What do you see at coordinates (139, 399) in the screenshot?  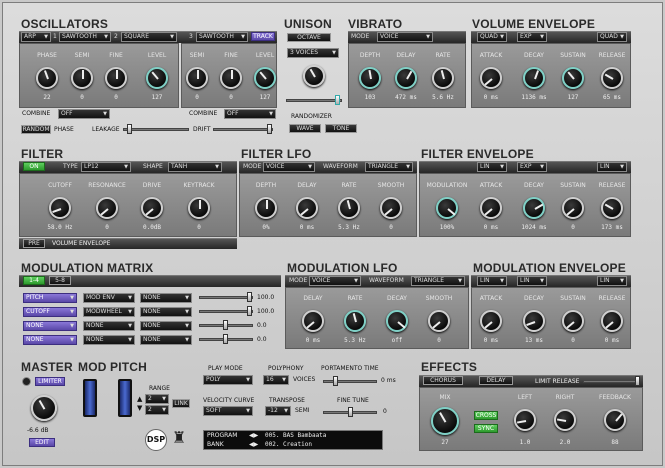 I see `range-up-icon: ▲` at bounding box center [139, 399].